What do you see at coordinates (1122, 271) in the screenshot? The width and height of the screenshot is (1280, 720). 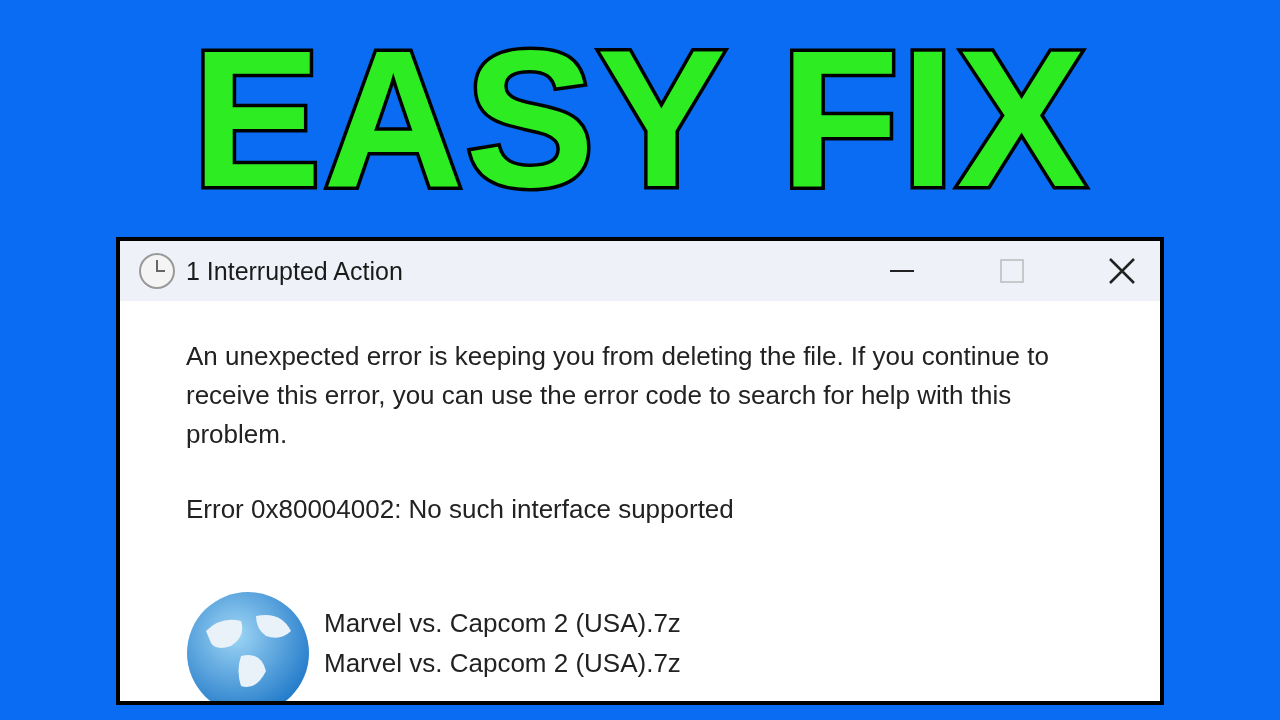 I see `close-icon` at bounding box center [1122, 271].